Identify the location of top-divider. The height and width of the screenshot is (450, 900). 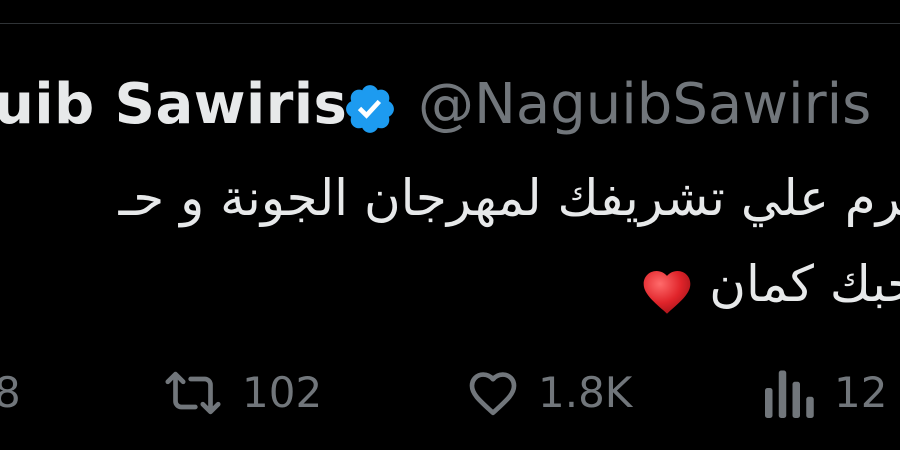
(450, 23).